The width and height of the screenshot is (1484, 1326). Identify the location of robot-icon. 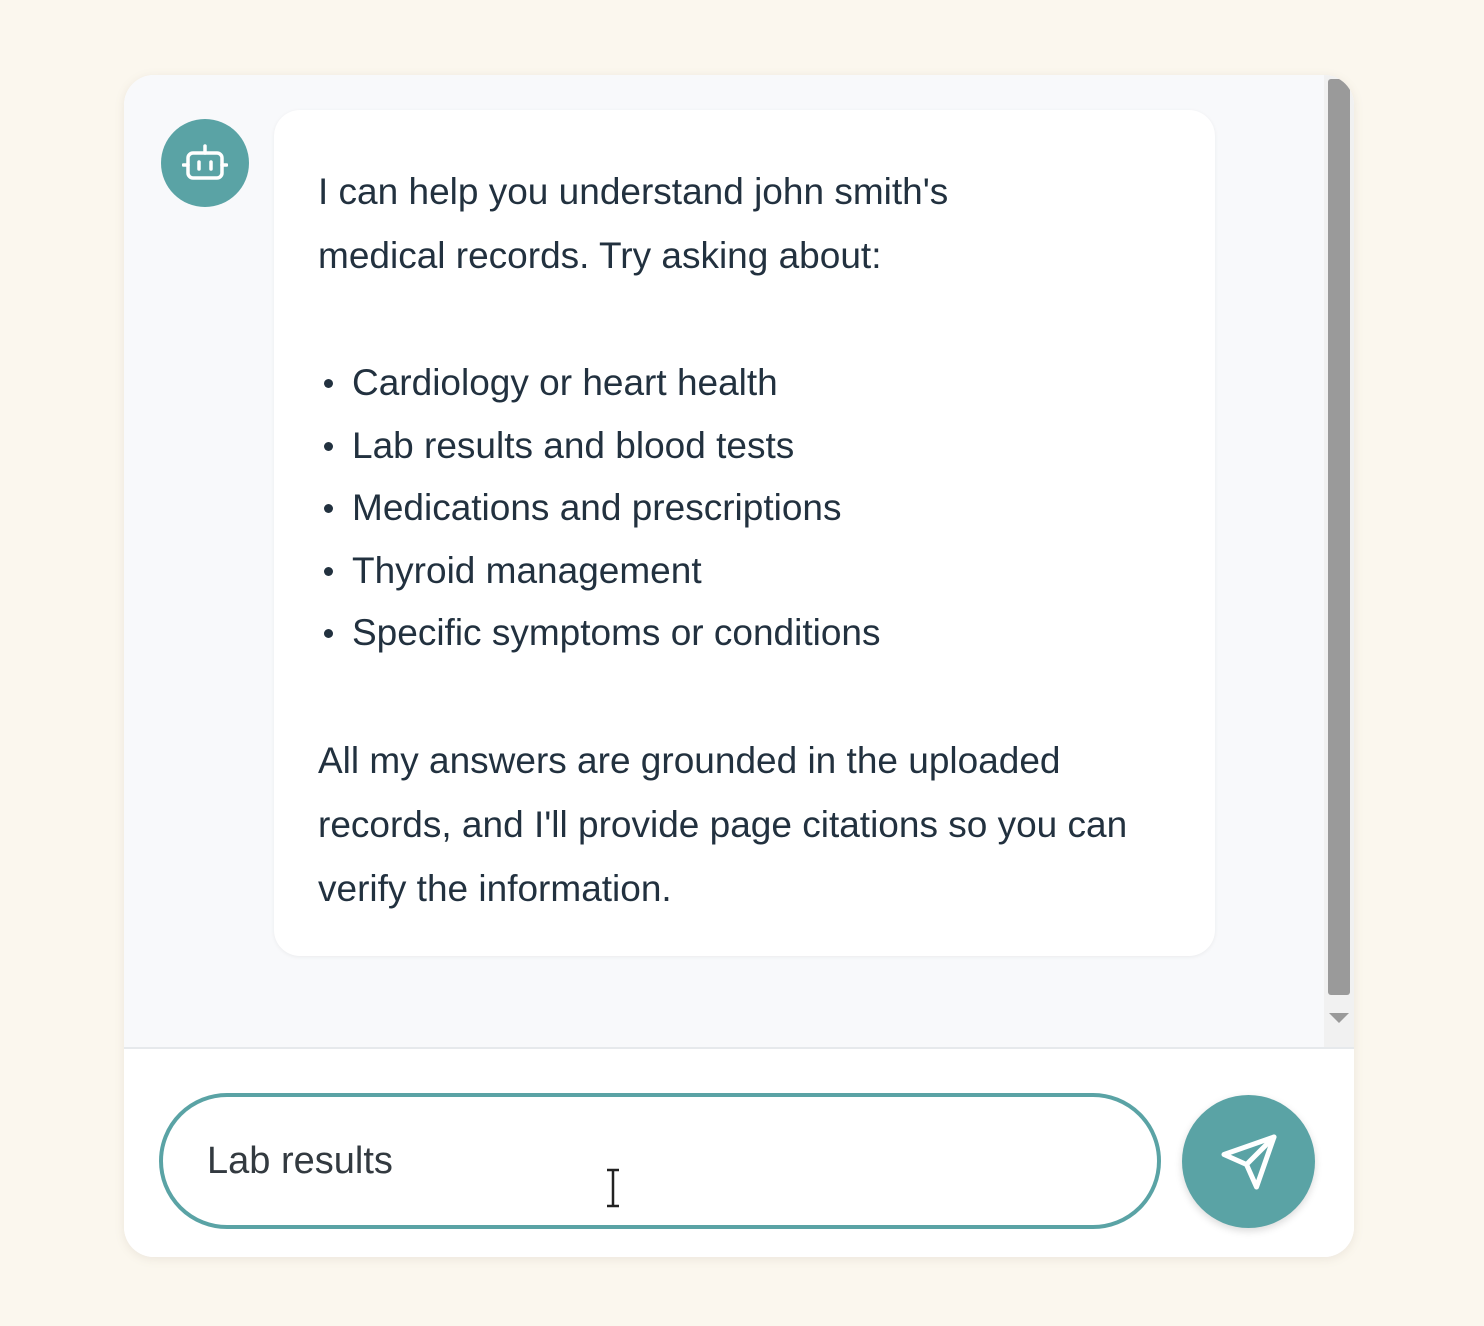
(205, 162).